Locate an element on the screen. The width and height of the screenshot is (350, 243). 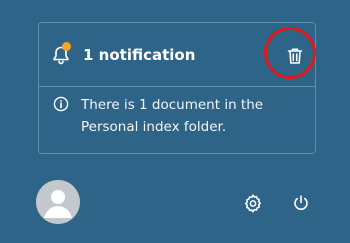
power-icon is located at coordinates (301, 202).